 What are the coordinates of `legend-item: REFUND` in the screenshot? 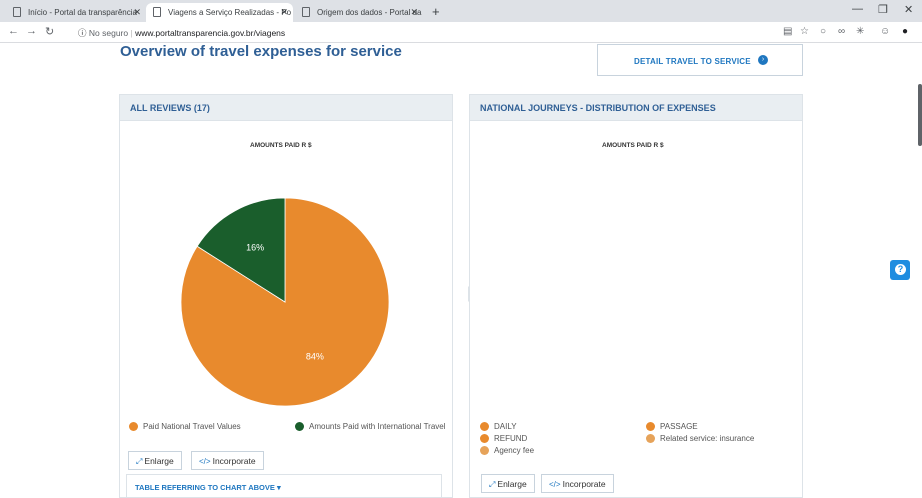 It's located at (504, 438).